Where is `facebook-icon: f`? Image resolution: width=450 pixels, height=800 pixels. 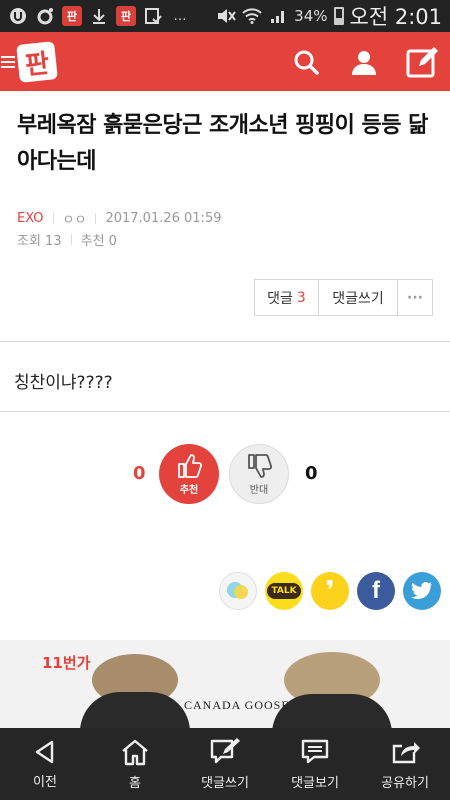 facebook-icon: f is located at coordinates (376, 590).